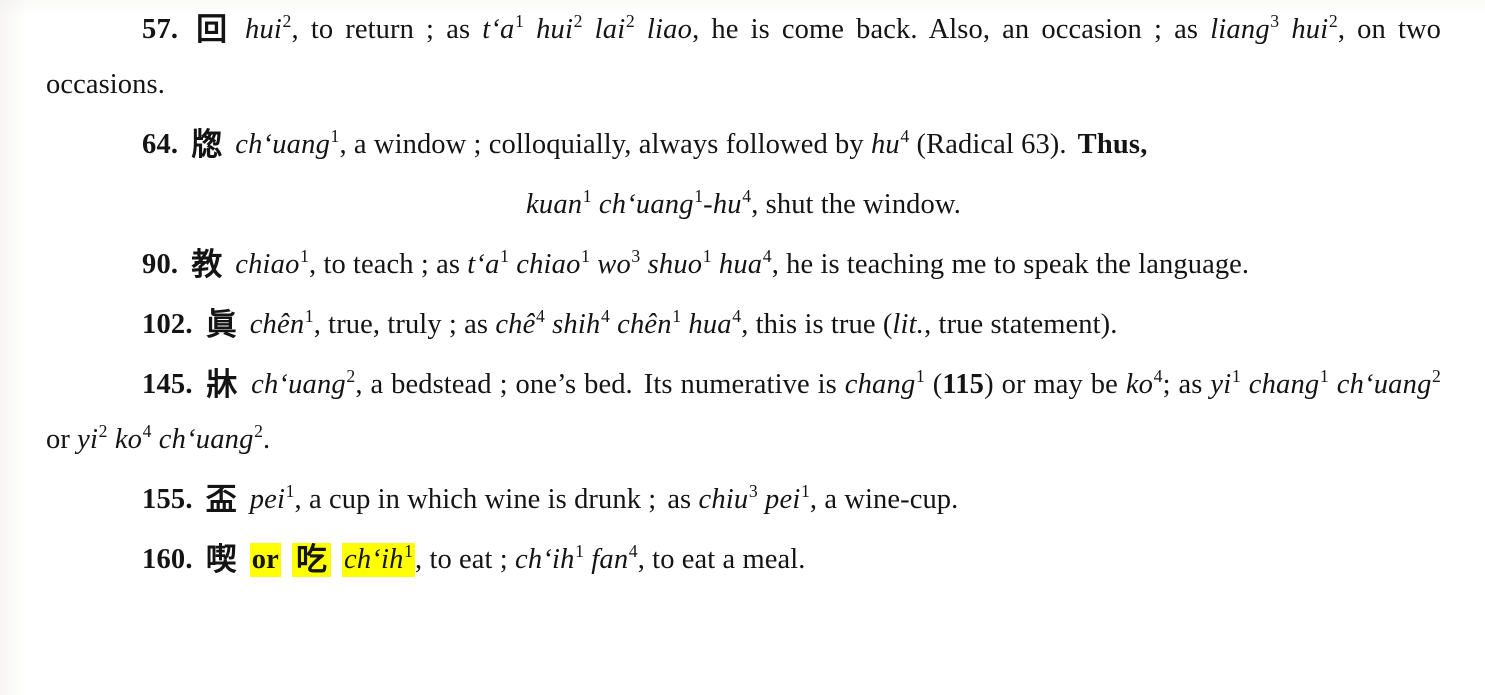 The image size is (1485, 695). What do you see at coordinates (207, 265) in the screenshot?
I see `chinese-character: 教` at bounding box center [207, 265].